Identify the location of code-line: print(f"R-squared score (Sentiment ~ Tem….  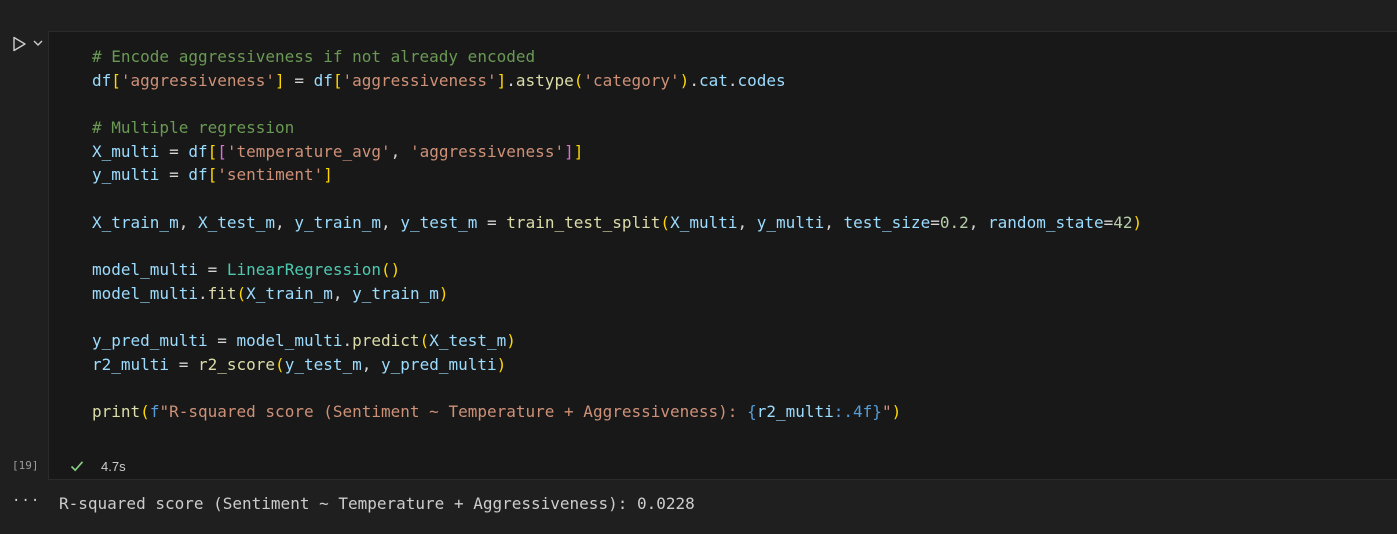
(617, 412).